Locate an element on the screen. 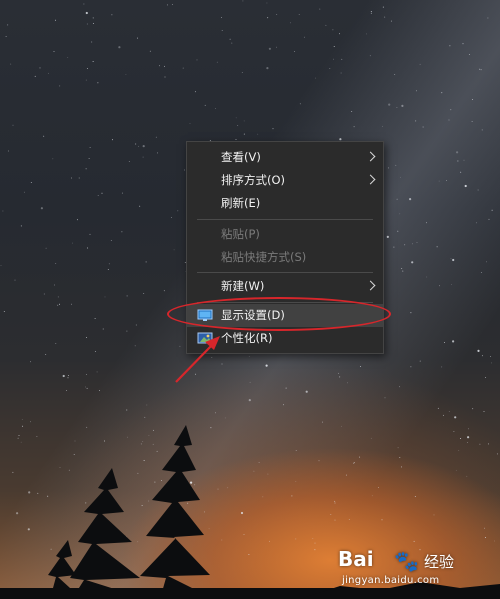 The width and height of the screenshot is (500, 599). menu-item-label: 粘贴(P) is located at coordinates (240, 234).